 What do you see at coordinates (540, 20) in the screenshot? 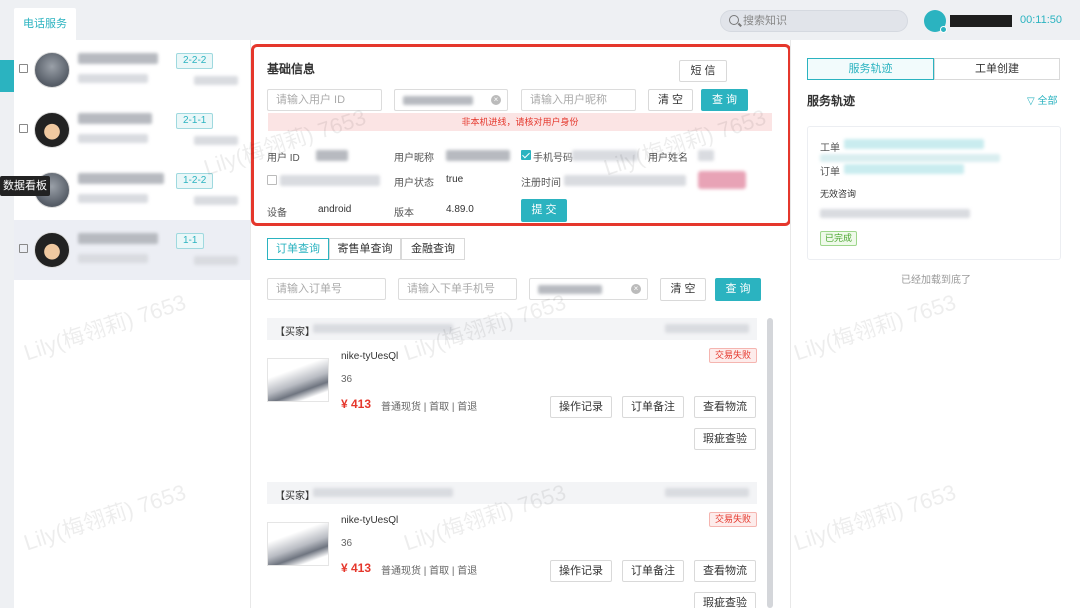
I see `top-bar: 电话服务 搜索知识 00:11:50` at bounding box center [540, 20].